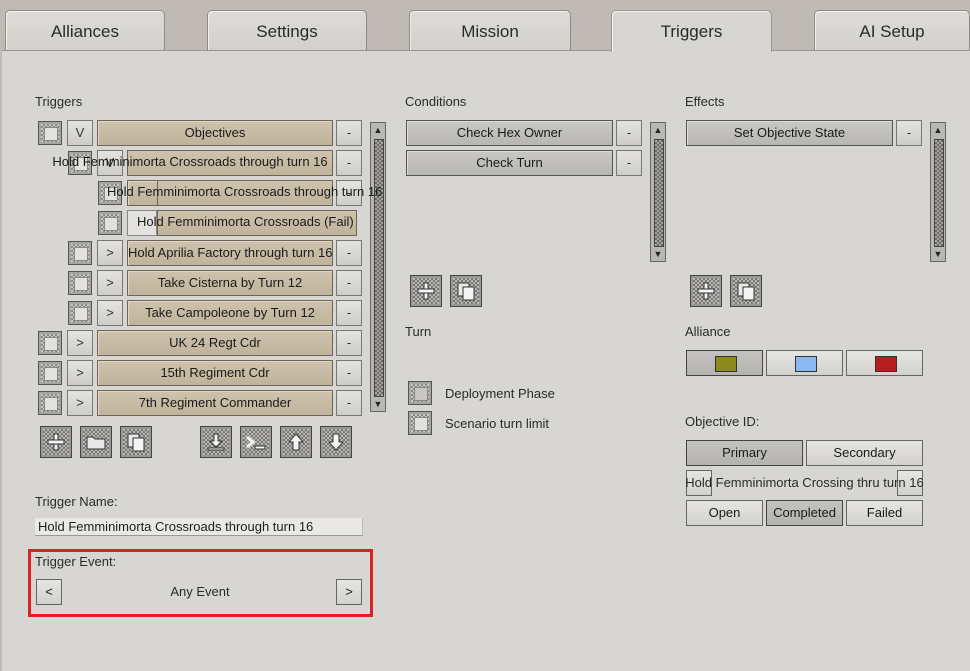 Image resolution: width=970 pixels, height=671 pixels. Describe the element at coordinates (76, 561) in the screenshot. I see `trigger-event-label: Trigger Event:` at that location.